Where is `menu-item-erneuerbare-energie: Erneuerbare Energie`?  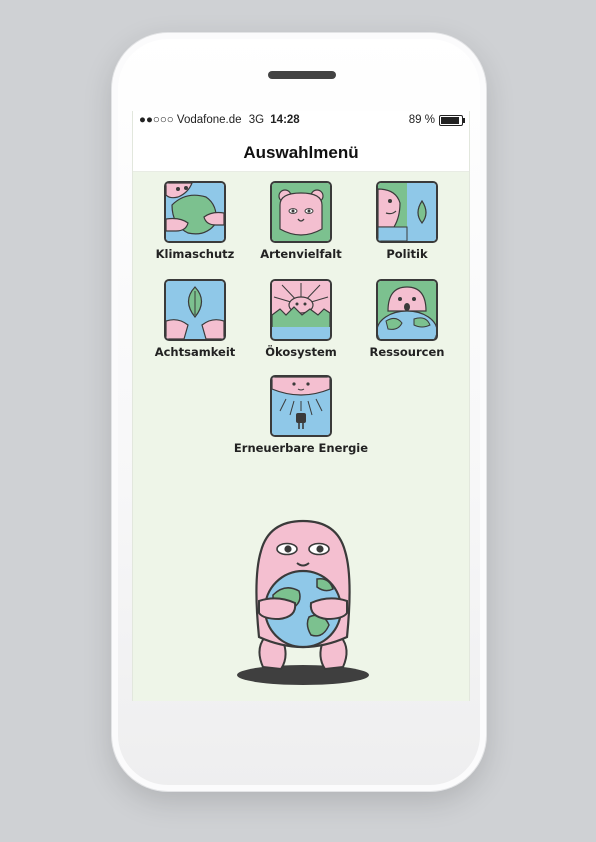
menu-item-erneuerbare-energie: Erneuerbare Energie is located at coordinates (301, 415).